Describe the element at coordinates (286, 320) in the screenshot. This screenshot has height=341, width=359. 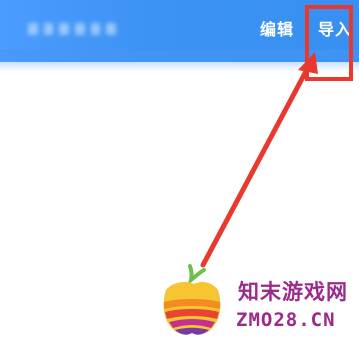
I see `watermark-site-url: ZMO28.CN` at that location.